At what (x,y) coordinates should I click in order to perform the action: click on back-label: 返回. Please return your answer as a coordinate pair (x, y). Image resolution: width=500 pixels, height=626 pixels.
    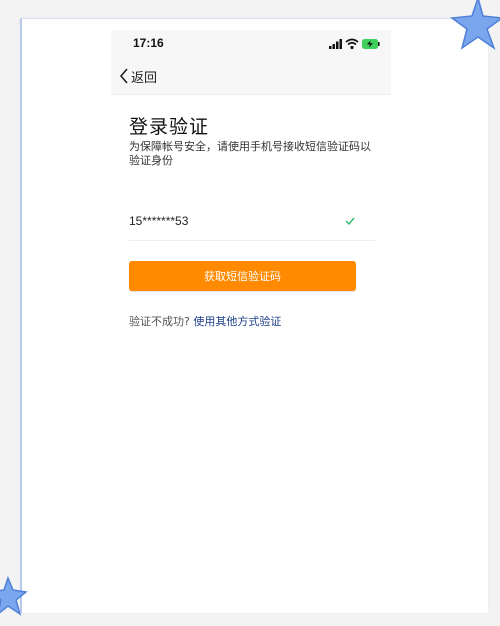
    Looking at the image, I should click on (144, 78).